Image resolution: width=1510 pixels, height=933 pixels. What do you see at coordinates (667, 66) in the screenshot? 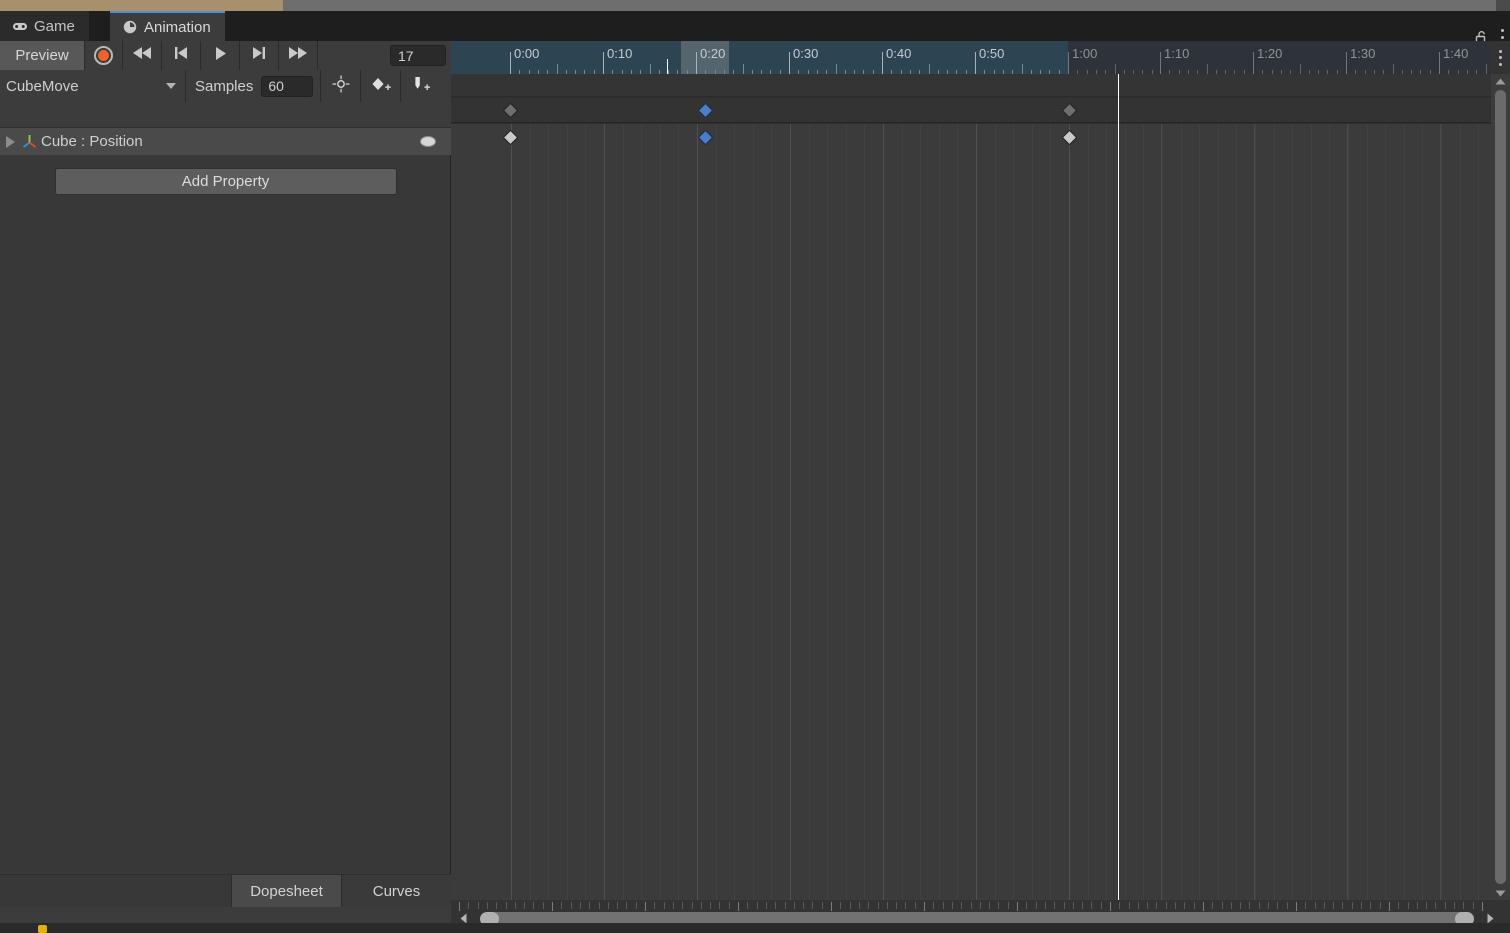
I see `playhead-ruler` at bounding box center [667, 66].